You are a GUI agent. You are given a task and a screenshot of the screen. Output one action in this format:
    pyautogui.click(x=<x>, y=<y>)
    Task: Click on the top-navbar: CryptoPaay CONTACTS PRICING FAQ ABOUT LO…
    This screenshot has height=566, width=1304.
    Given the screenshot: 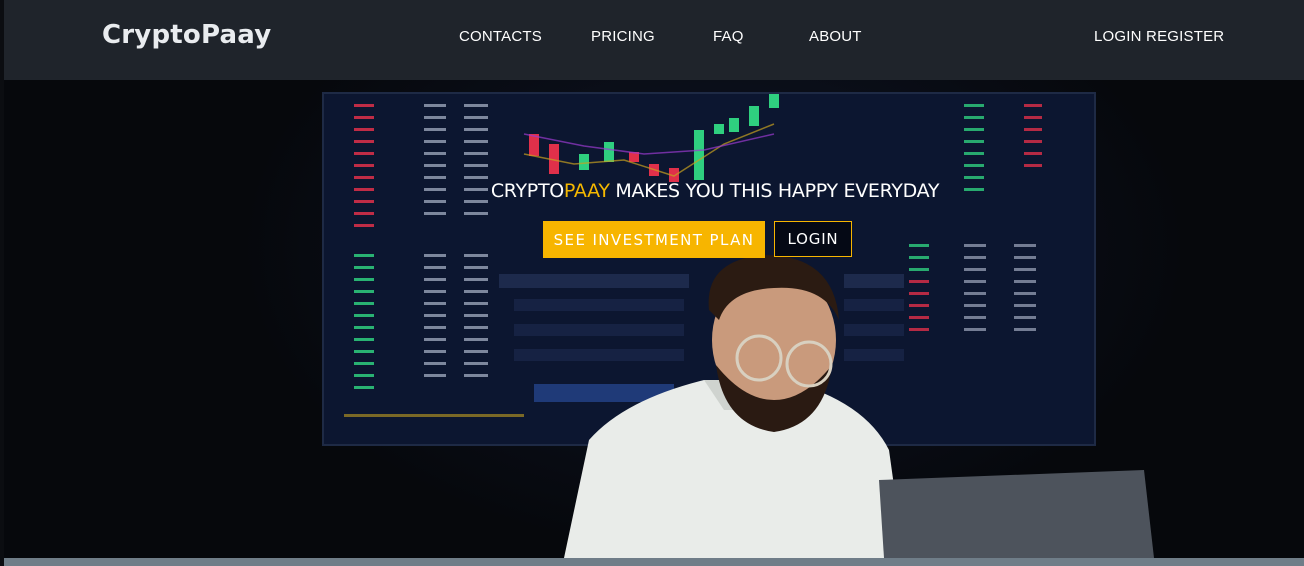 What is the action you would take?
    pyautogui.click(x=654, y=40)
    